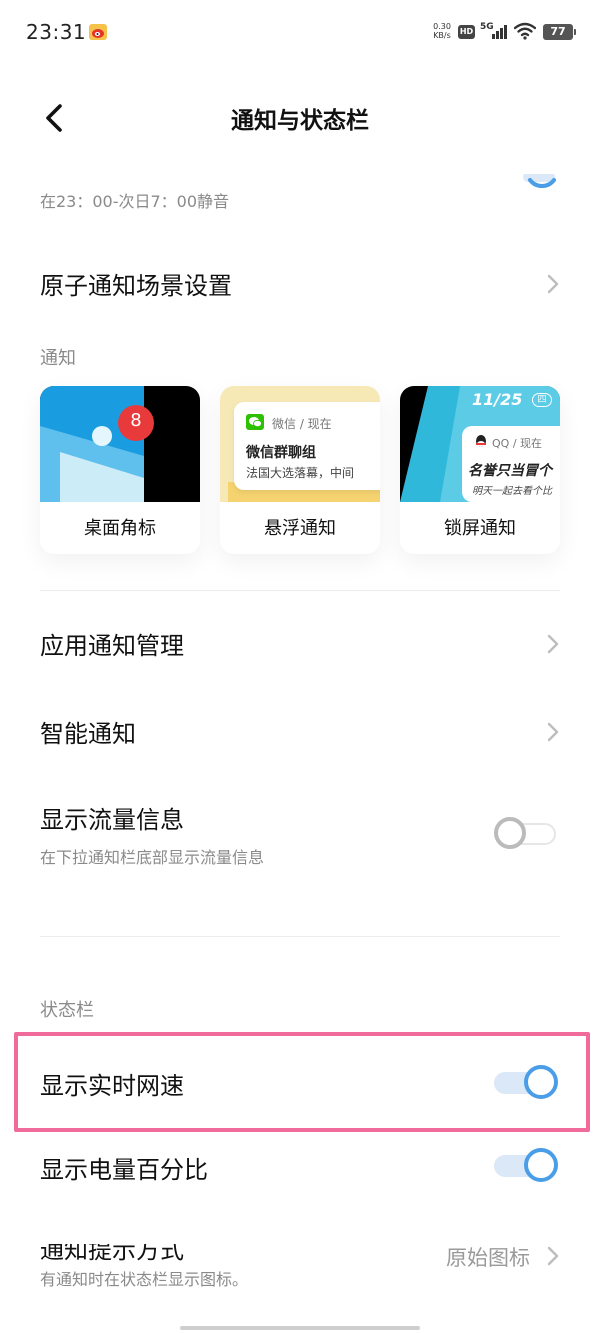  Describe the element at coordinates (442, 35) in the screenshot. I see `network-speed-unit: KB/s` at that location.